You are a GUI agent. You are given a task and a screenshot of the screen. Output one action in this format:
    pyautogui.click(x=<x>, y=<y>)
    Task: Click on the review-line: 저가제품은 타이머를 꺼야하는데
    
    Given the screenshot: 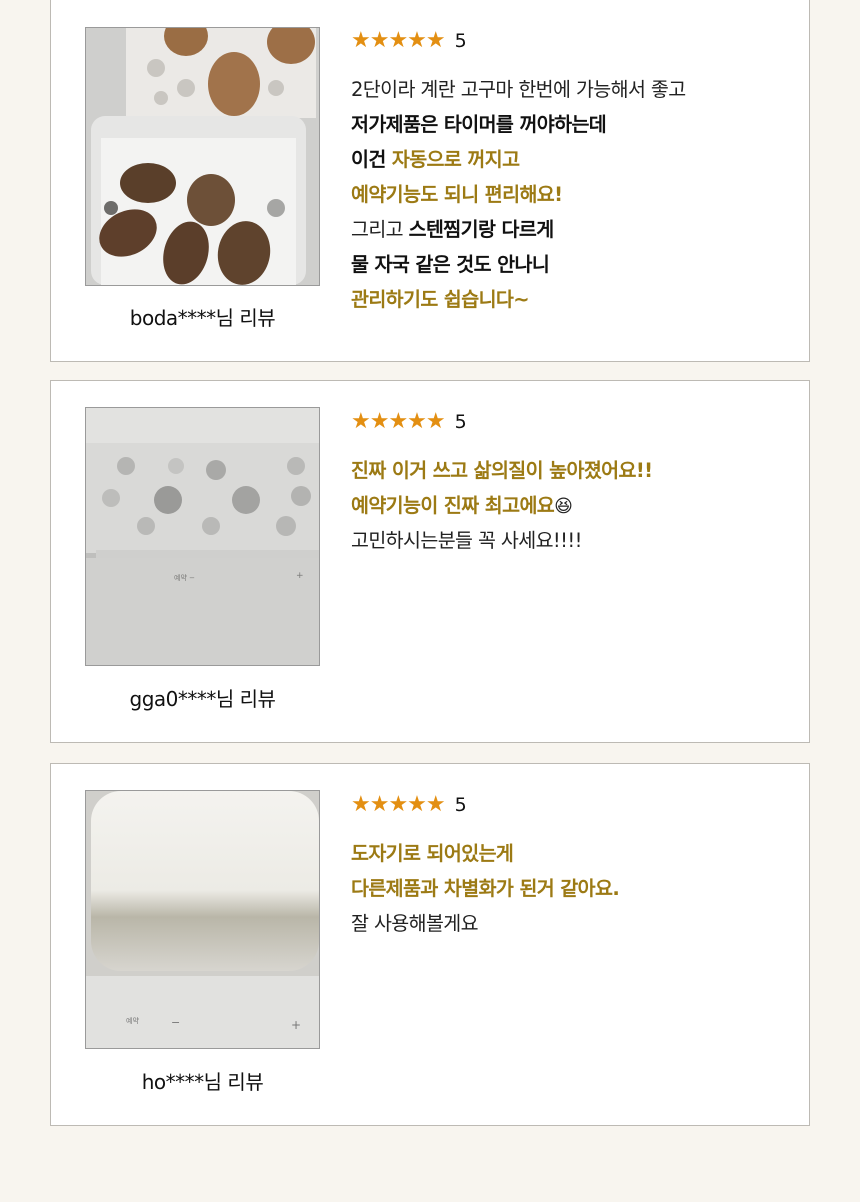 What is the action you would take?
    pyautogui.click(x=518, y=124)
    